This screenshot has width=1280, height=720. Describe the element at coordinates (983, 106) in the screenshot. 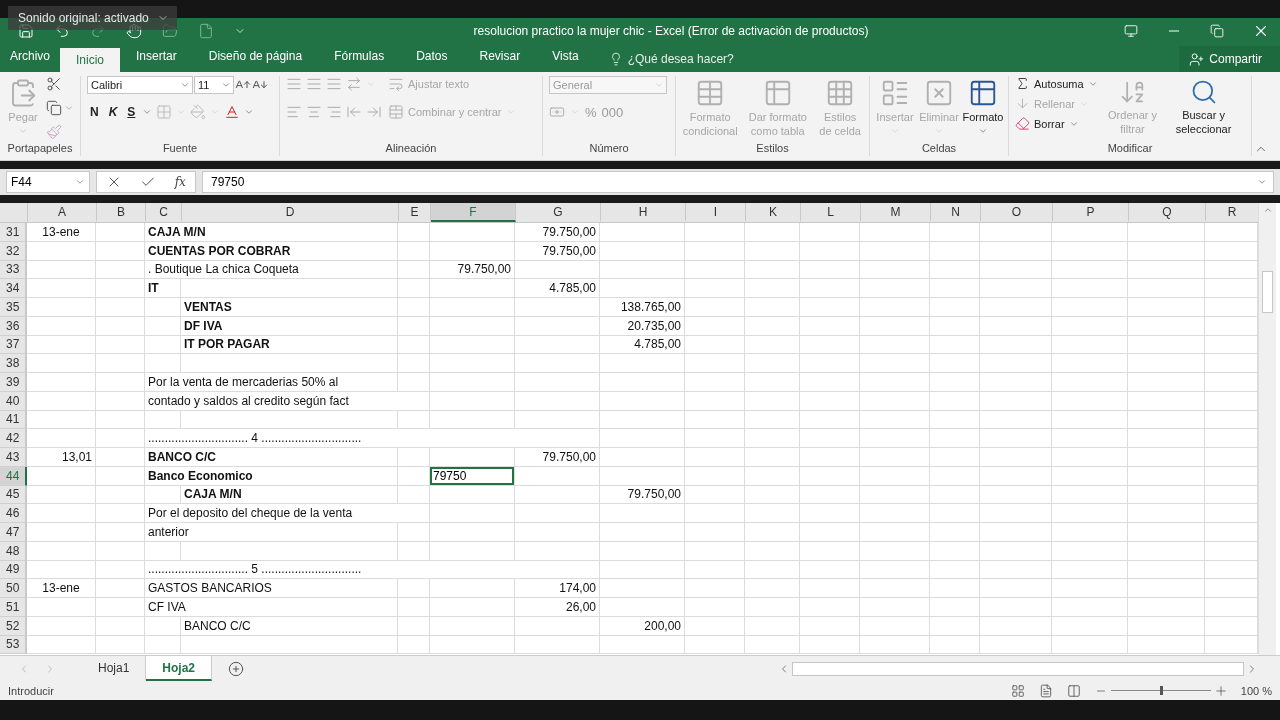

I see `cells-button: Formato` at that location.